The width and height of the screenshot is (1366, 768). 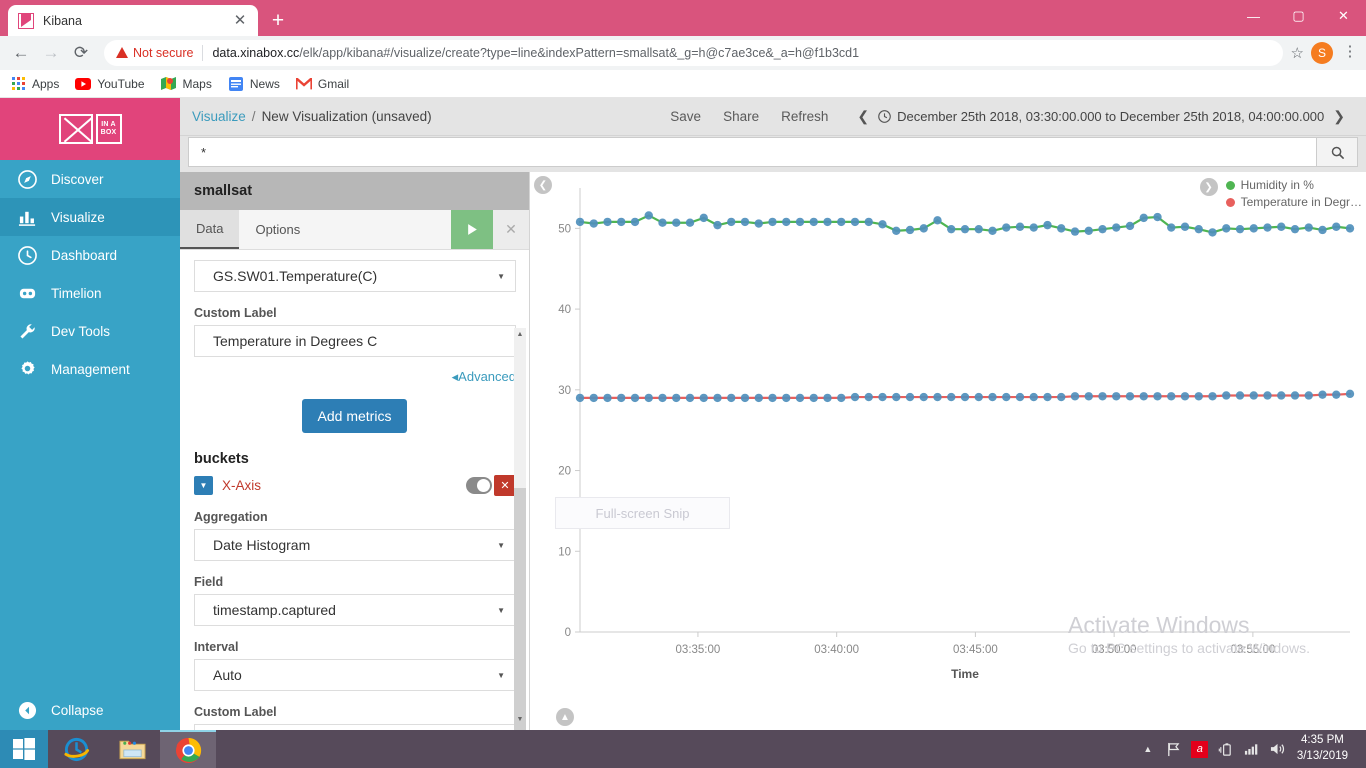 What do you see at coordinates (51, 52) in the screenshot?
I see `forward-button: →` at bounding box center [51, 52].